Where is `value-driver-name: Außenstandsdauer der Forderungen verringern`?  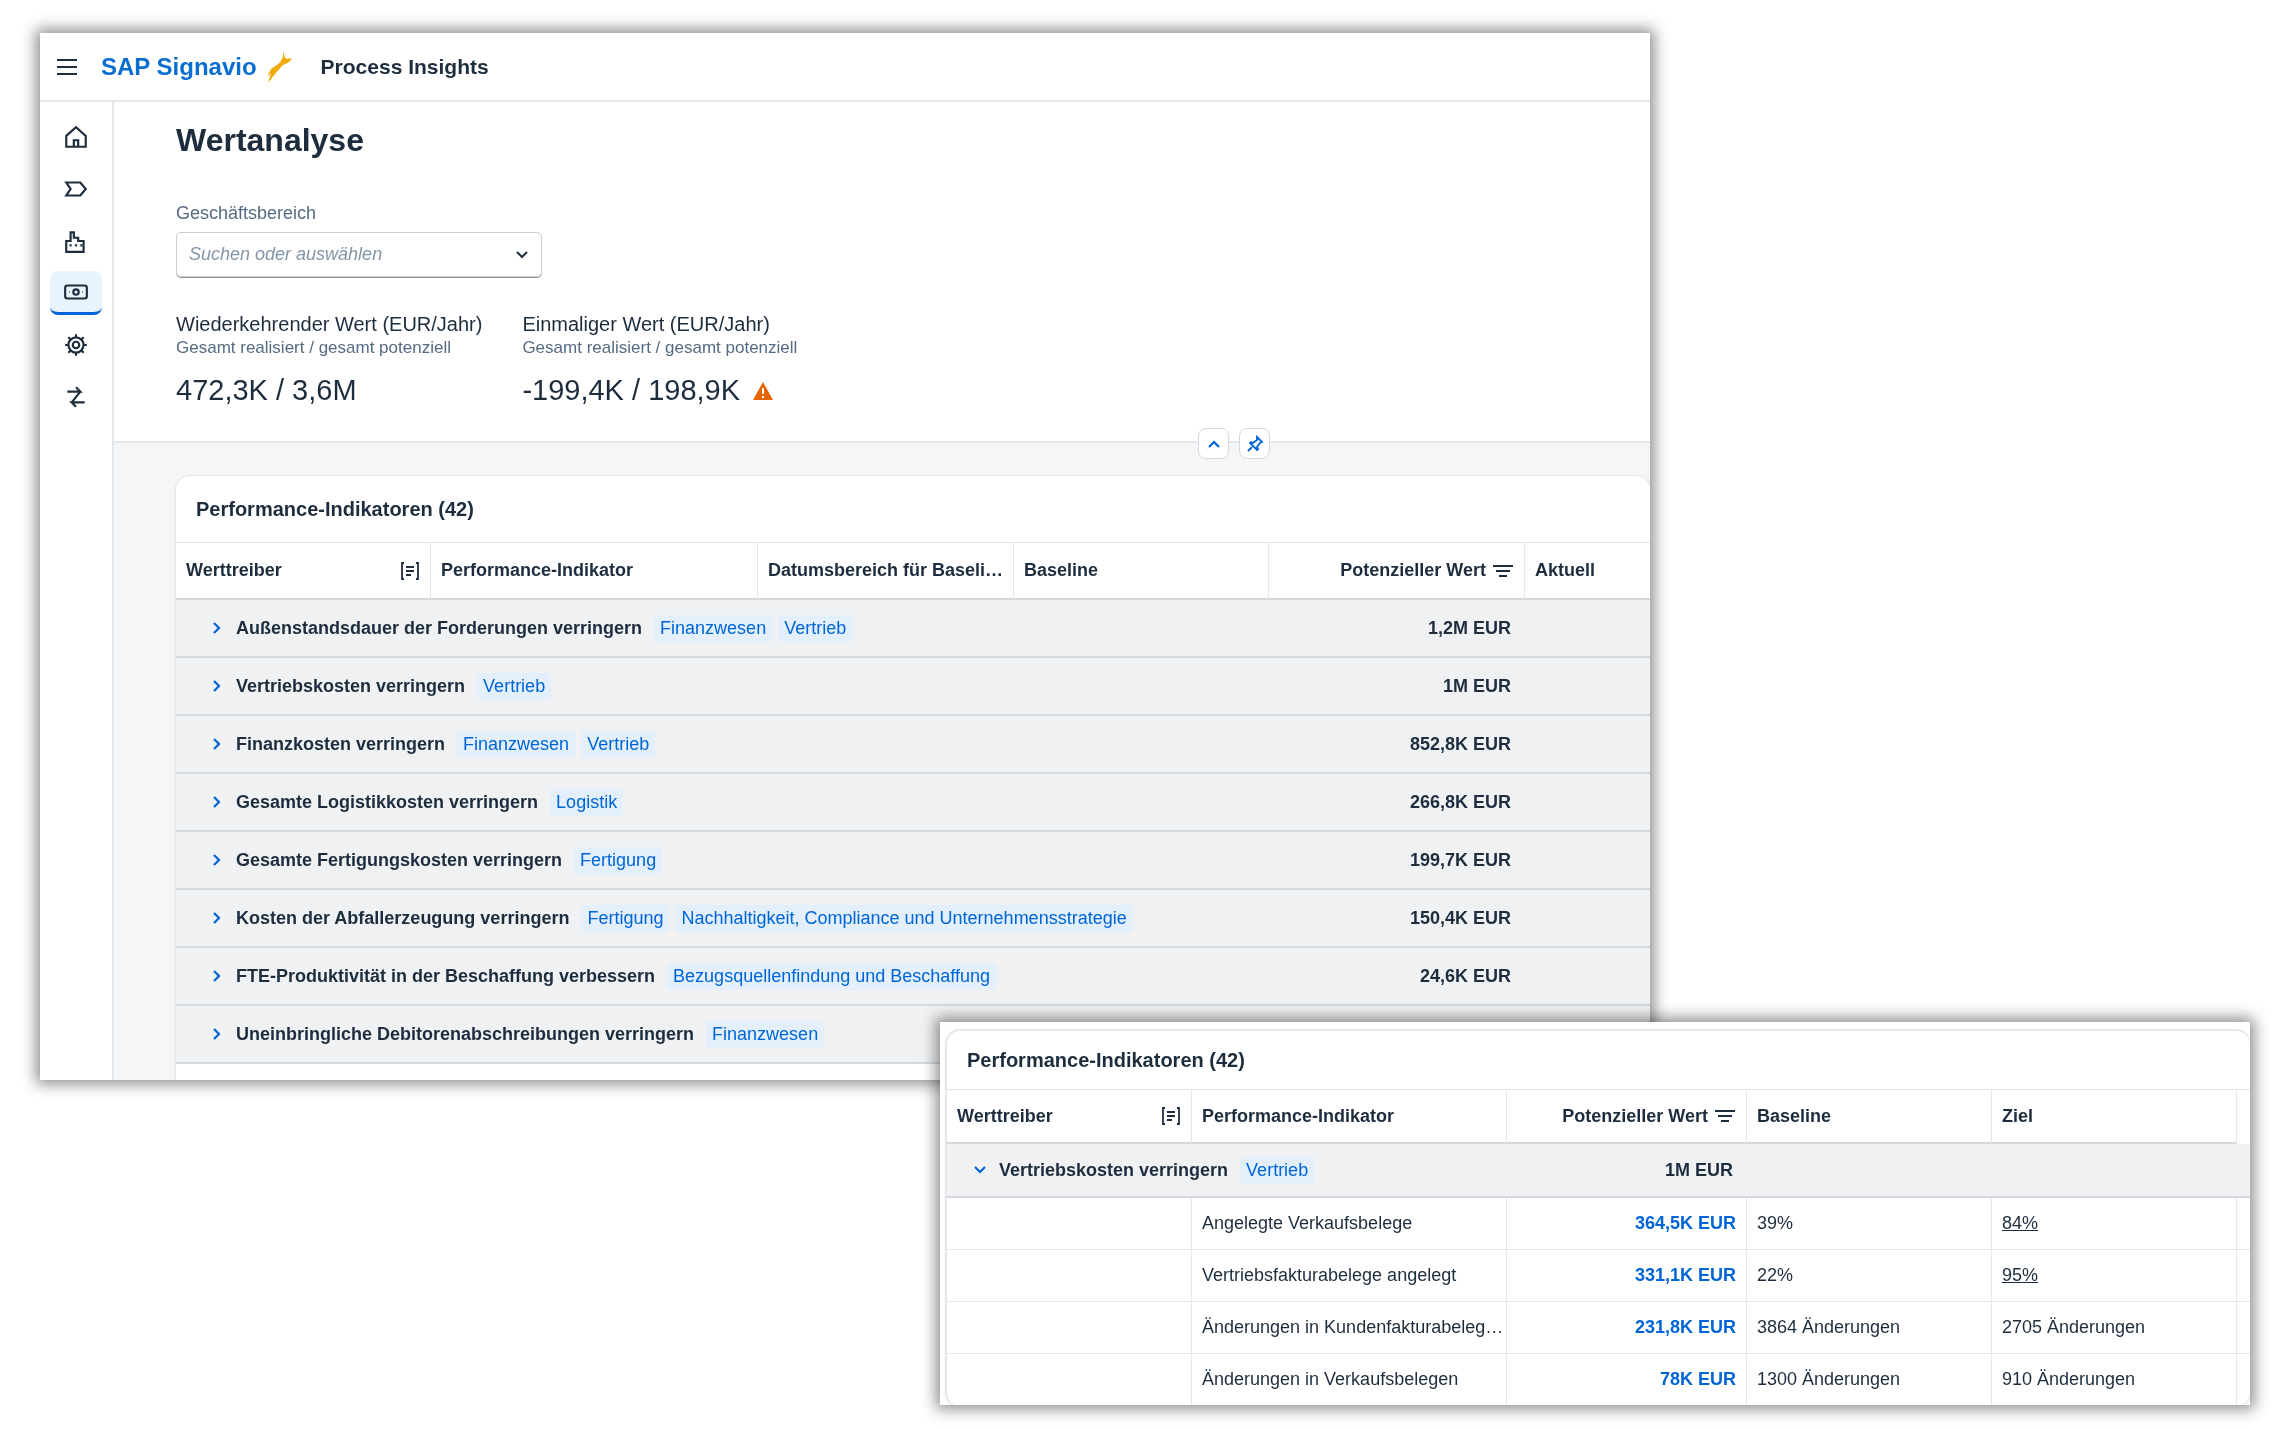
value-driver-name: Außenstandsdauer der Forderungen verringern is located at coordinates (439, 628).